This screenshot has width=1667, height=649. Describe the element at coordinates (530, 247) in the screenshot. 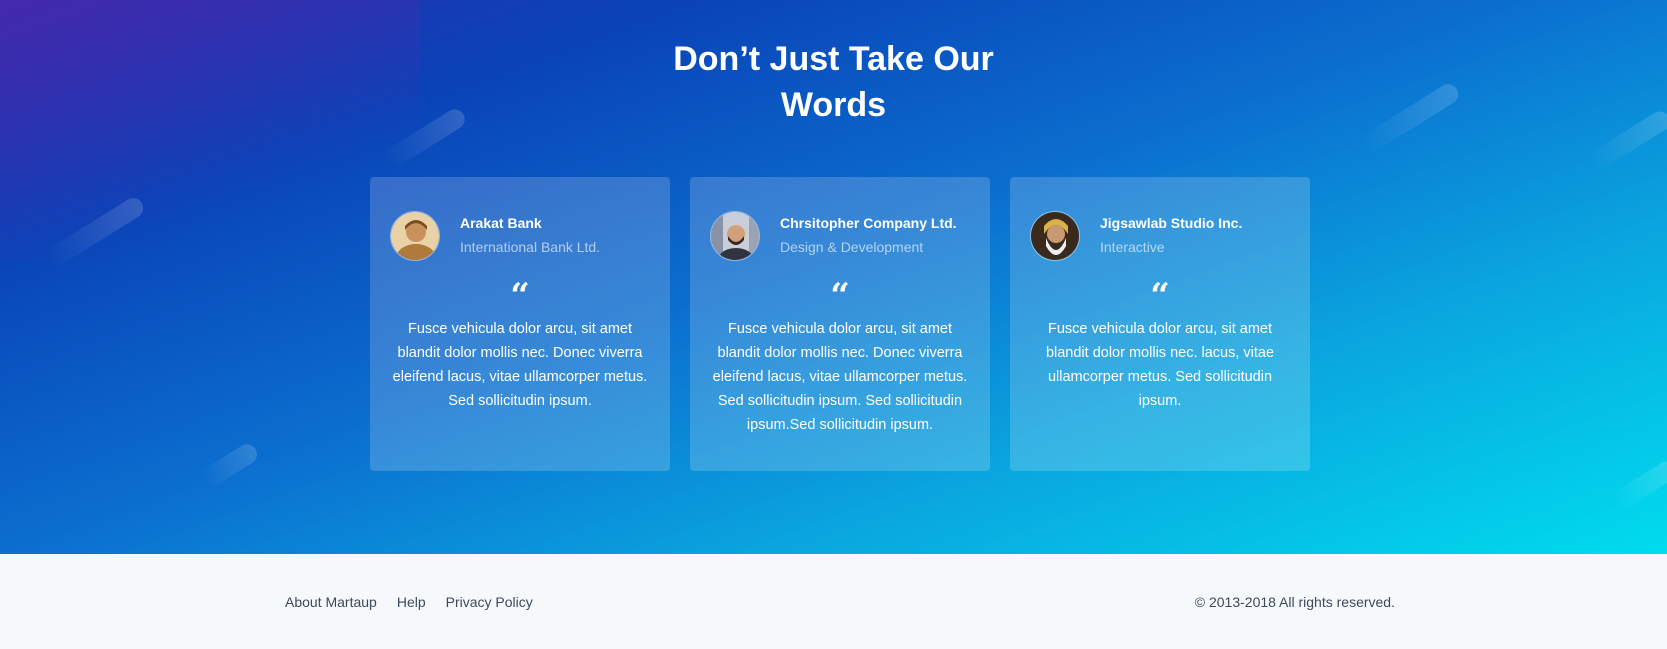

I see `testimonial-role: International Bank Ltd.` at that location.